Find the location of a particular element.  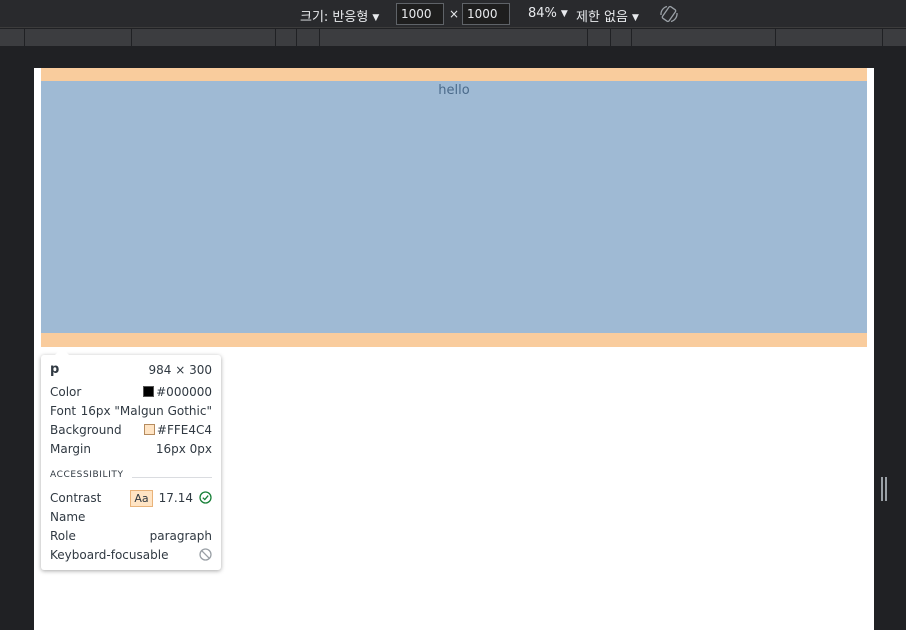

color-key: Color is located at coordinates (66, 392).